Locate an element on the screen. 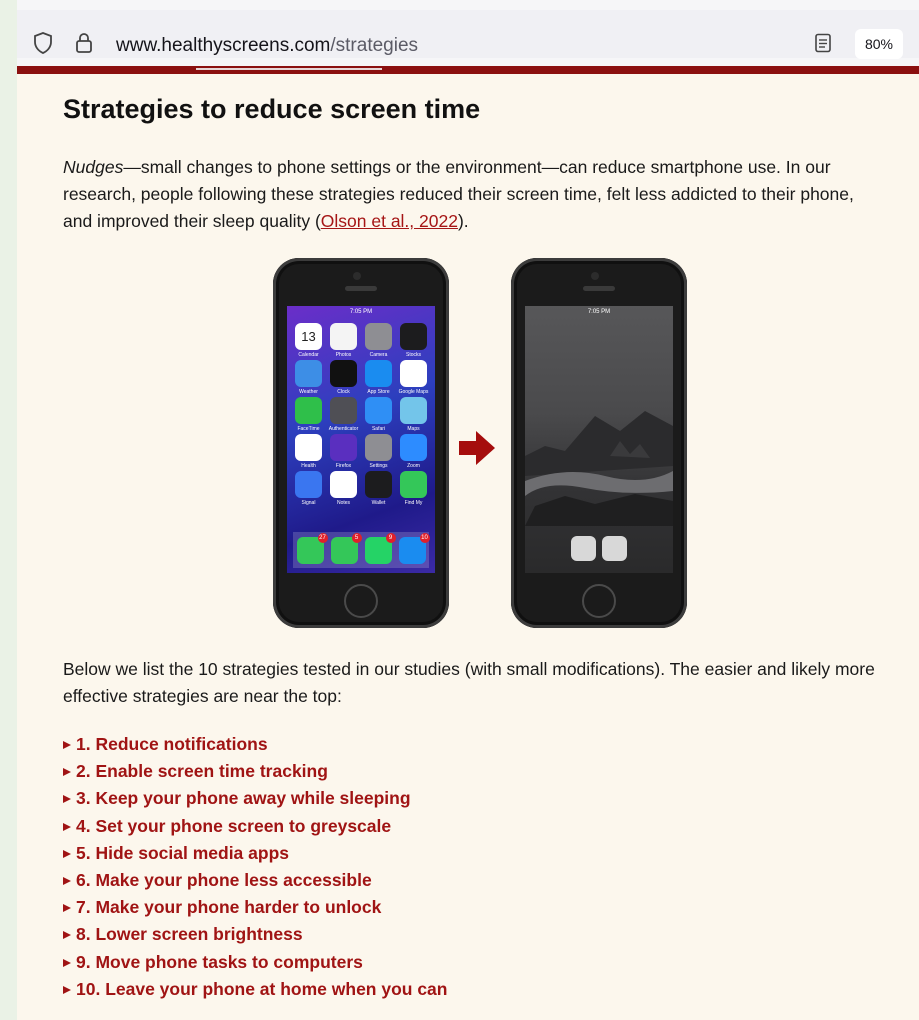 This screenshot has height=1020, width=919. url-path: /strategies is located at coordinates (374, 45).